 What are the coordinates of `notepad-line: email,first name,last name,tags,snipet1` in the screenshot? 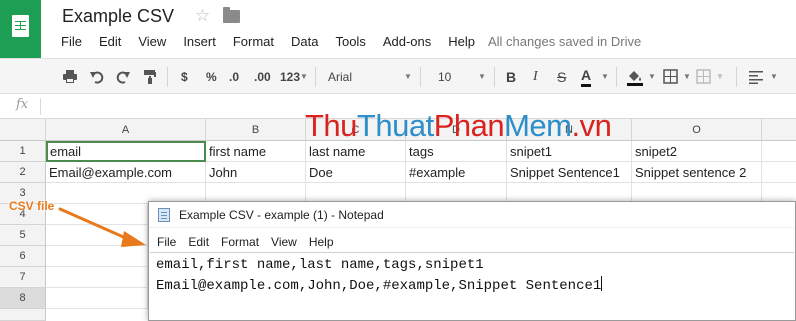 It's located at (320, 265).